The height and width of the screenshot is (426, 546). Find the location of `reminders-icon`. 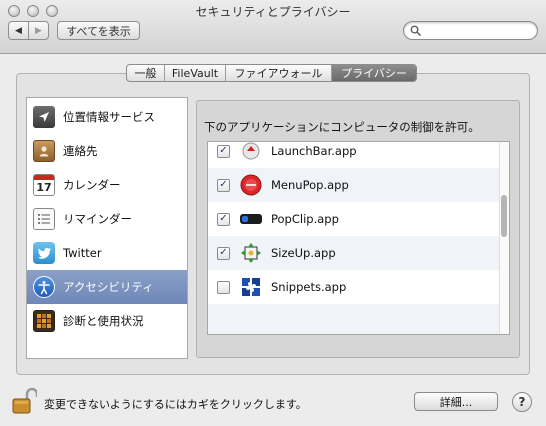

reminders-icon is located at coordinates (44, 219).